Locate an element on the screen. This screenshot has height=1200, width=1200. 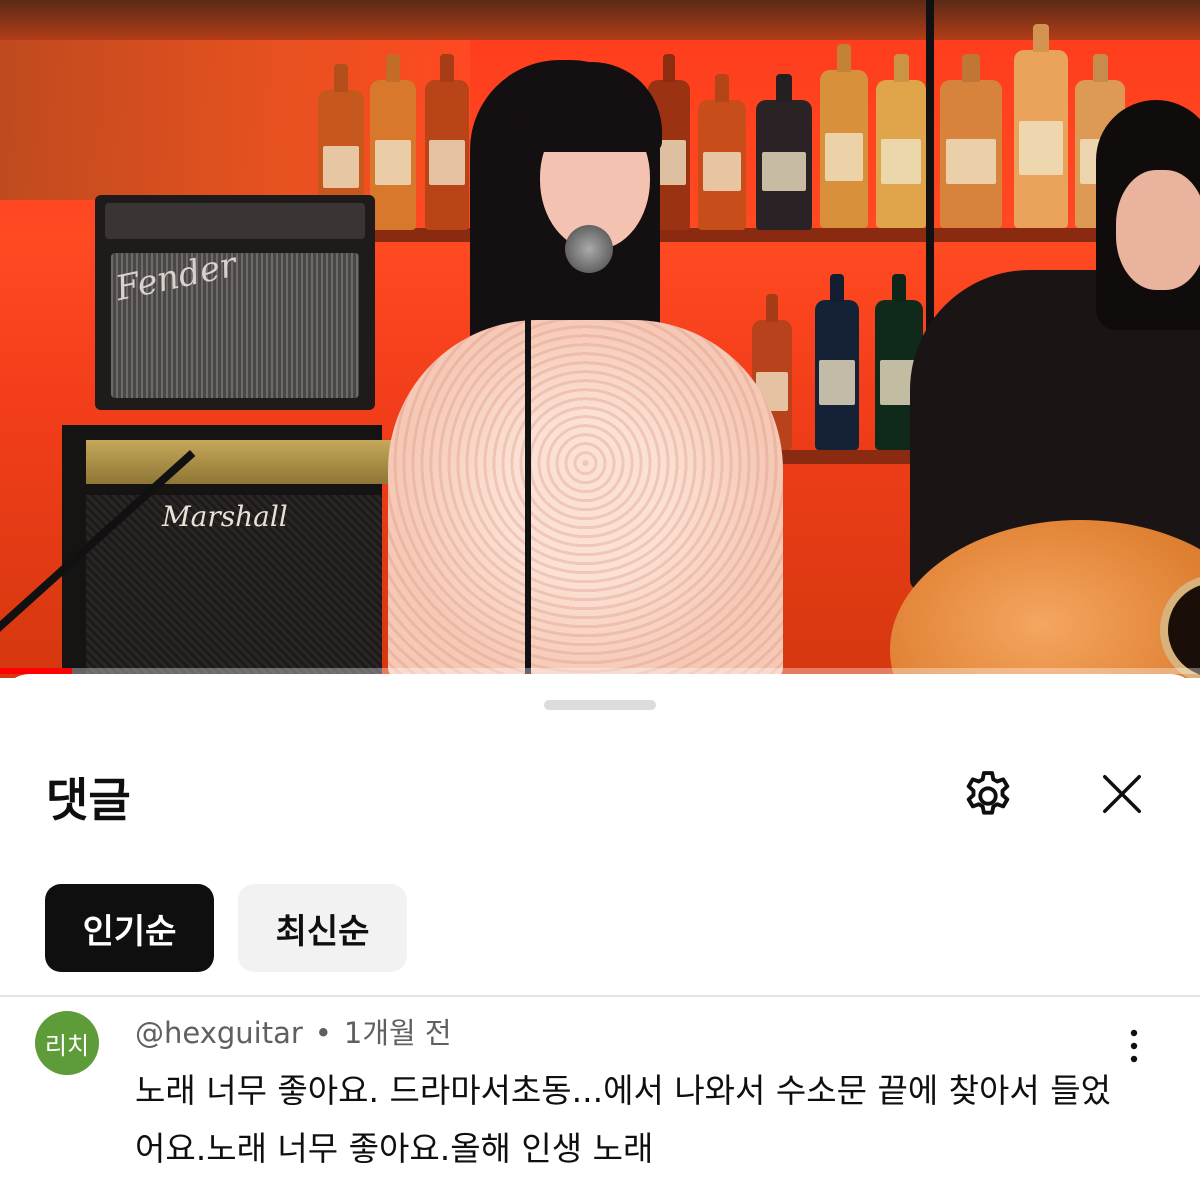
marshall-amplifier: Marshall is located at coordinates (233, 551).